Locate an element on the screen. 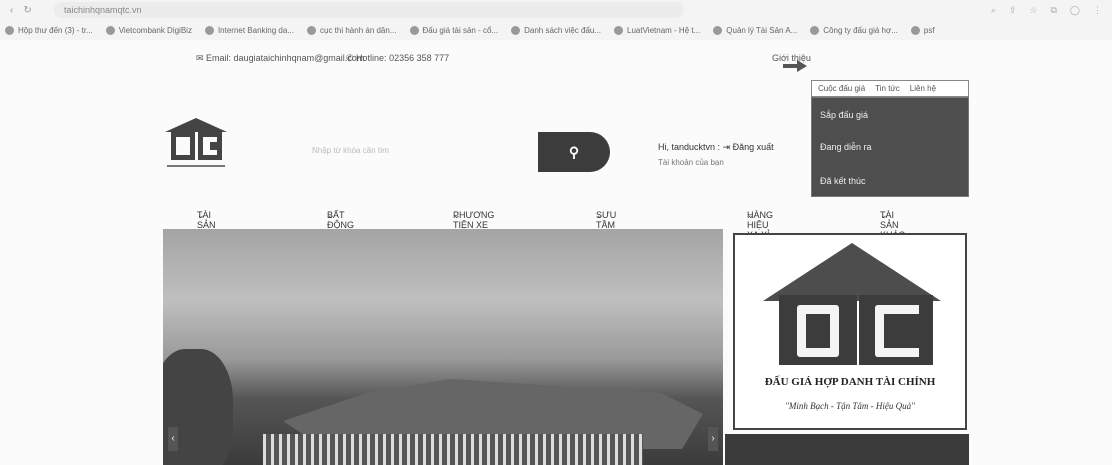  extensions-icon: ⧉ is located at coordinates (1053, 10).